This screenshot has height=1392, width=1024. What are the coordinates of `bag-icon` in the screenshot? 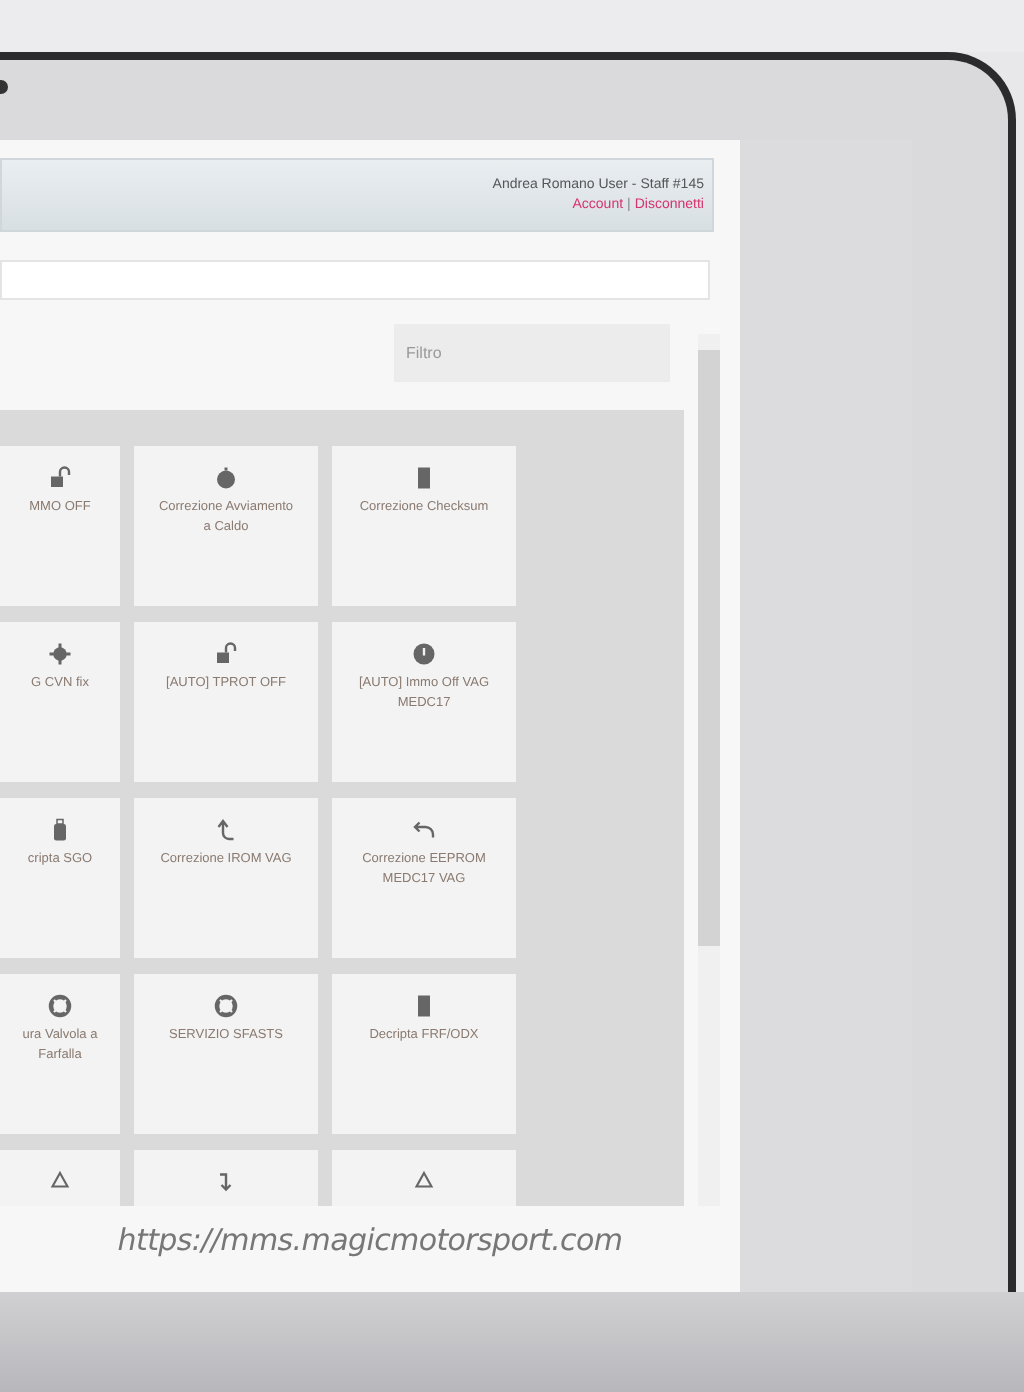 It's located at (60, 830).